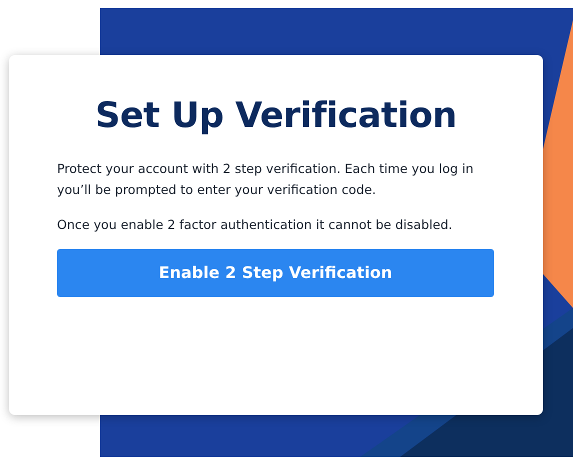  I want to click on description-text: Protect your account with 2 step verification. Each time you log in you’ll be prompted to enter your verification code., so click(265, 179).